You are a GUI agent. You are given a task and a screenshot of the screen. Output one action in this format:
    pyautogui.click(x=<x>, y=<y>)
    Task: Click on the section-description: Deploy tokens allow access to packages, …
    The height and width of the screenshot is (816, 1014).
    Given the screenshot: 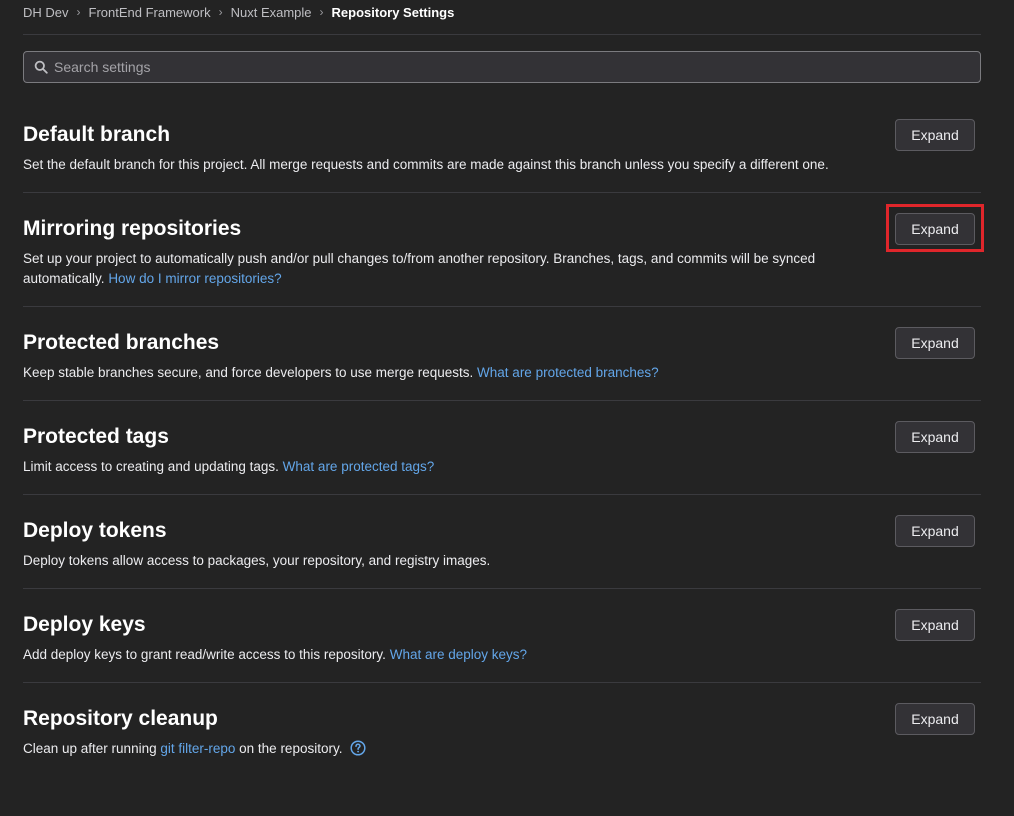 What is the action you would take?
    pyautogui.click(x=502, y=561)
    